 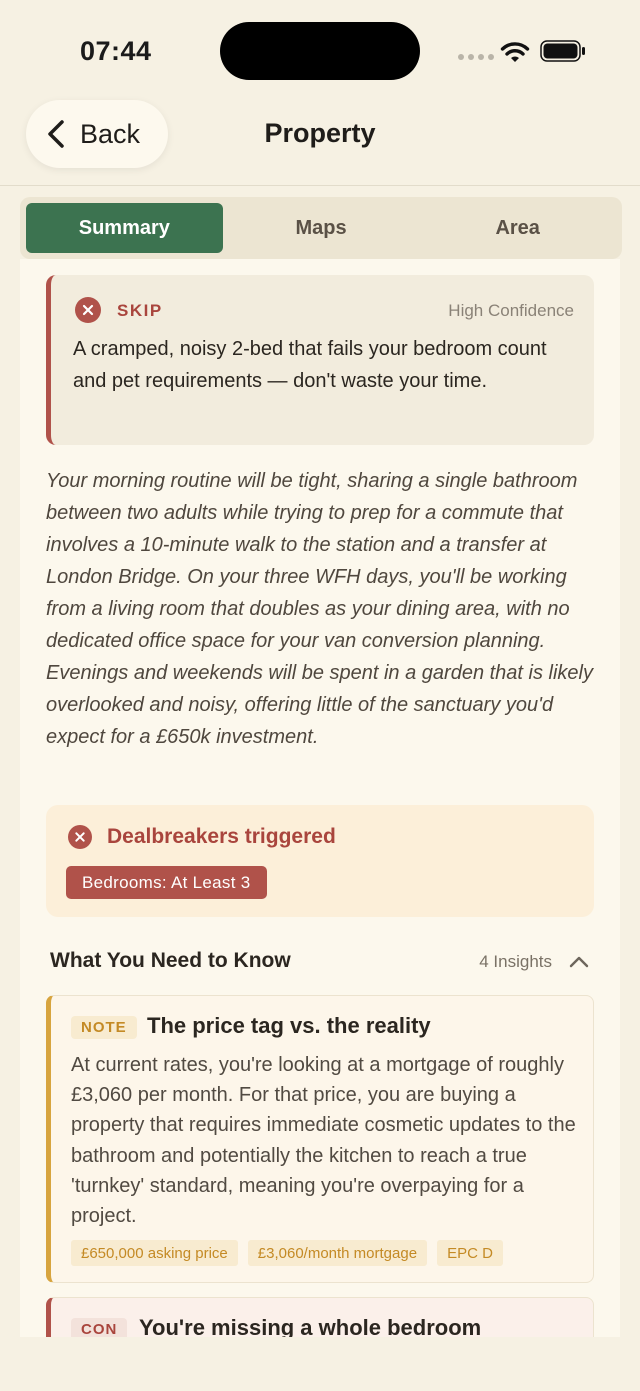 What do you see at coordinates (310, 1326) in the screenshot?
I see `insight-title: You're missing a whole bedroom` at bounding box center [310, 1326].